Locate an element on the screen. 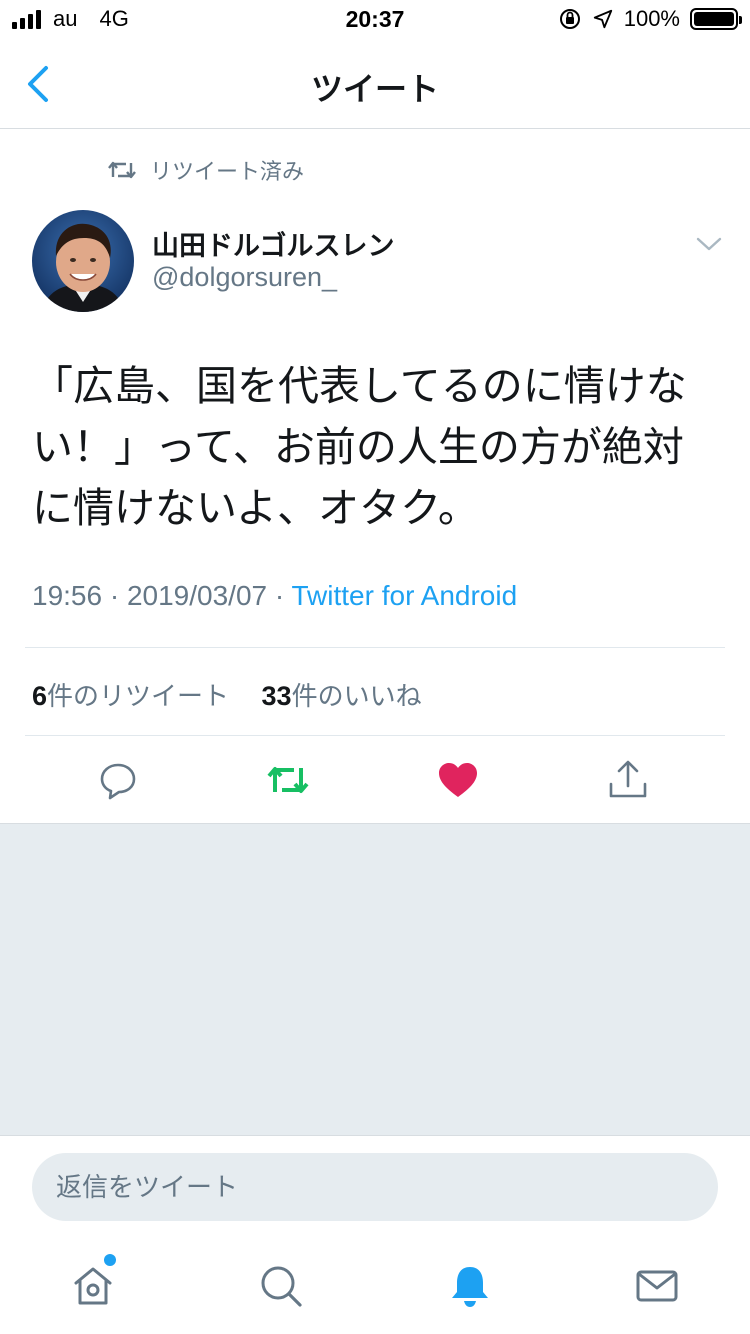 This screenshot has width=750, height=1334. more-options-button is located at coordinates (709, 244).